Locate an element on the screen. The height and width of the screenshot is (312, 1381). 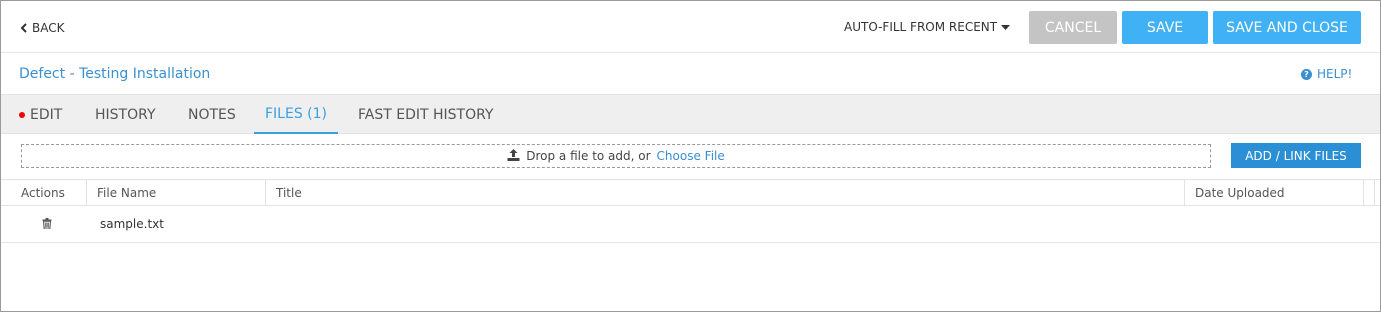
autofill-dropdown: AUTO-FILL FROM RECENT is located at coordinates (927, 27).